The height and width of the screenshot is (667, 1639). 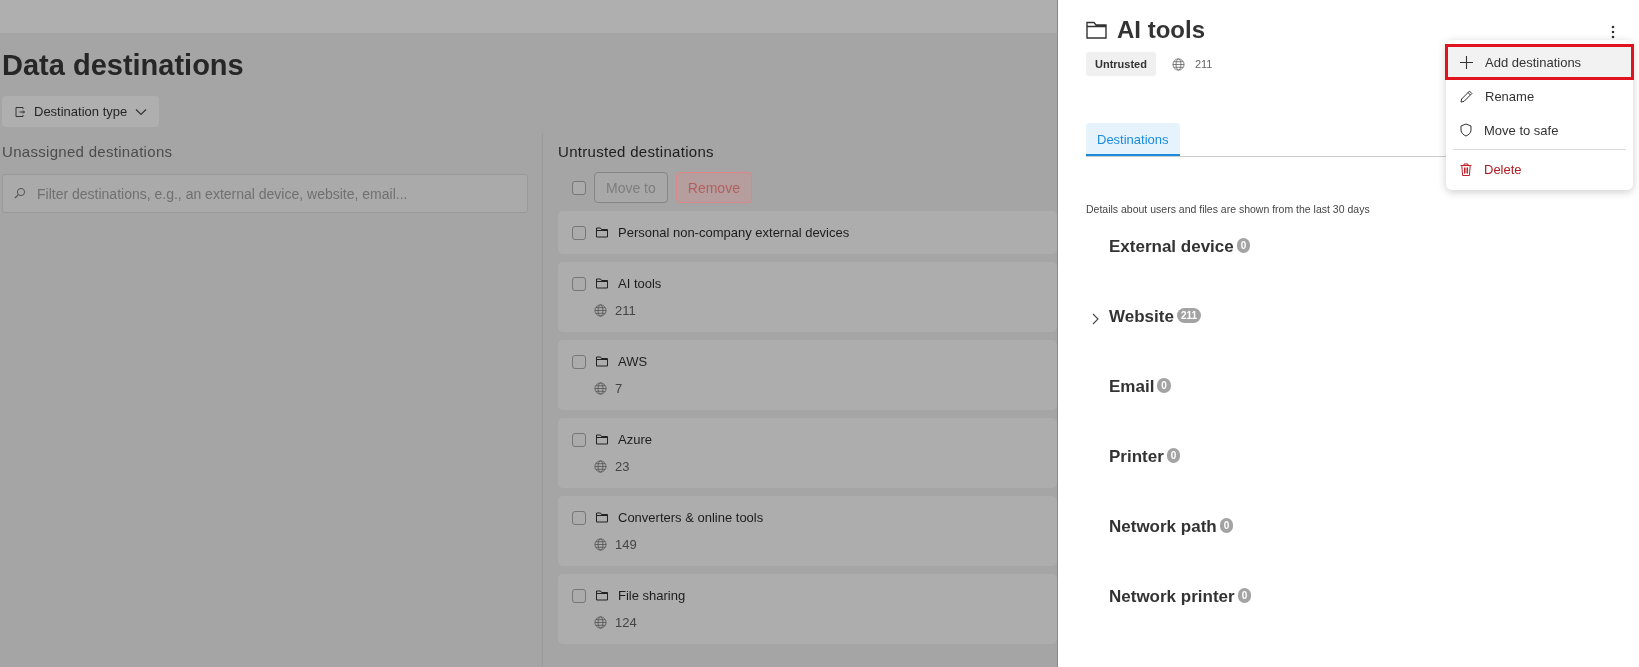 What do you see at coordinates (123, 65) in the screenshot?
I see `page-title: Data destinations` at bounding box center [123, 65].